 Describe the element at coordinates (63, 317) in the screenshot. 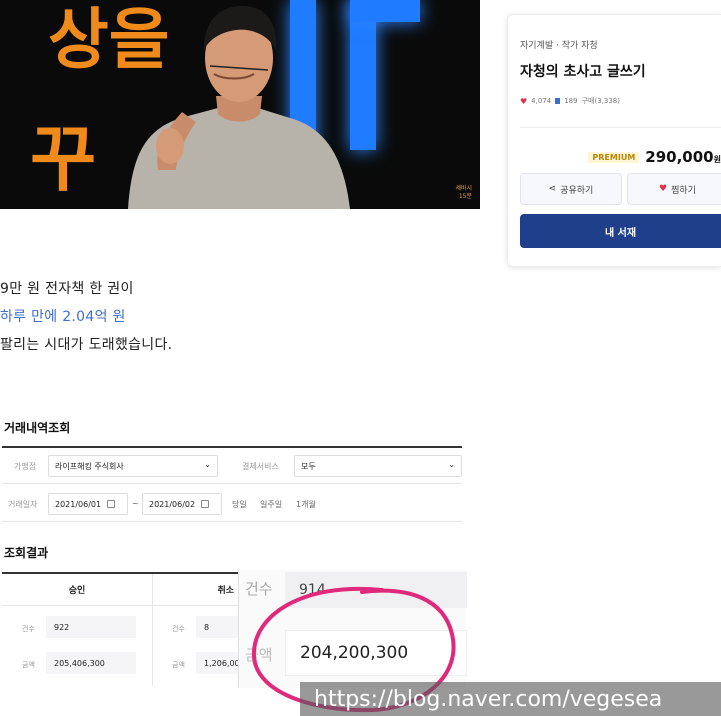

I see `article-line-2: 하루 만에 2.04억 원` at that location.